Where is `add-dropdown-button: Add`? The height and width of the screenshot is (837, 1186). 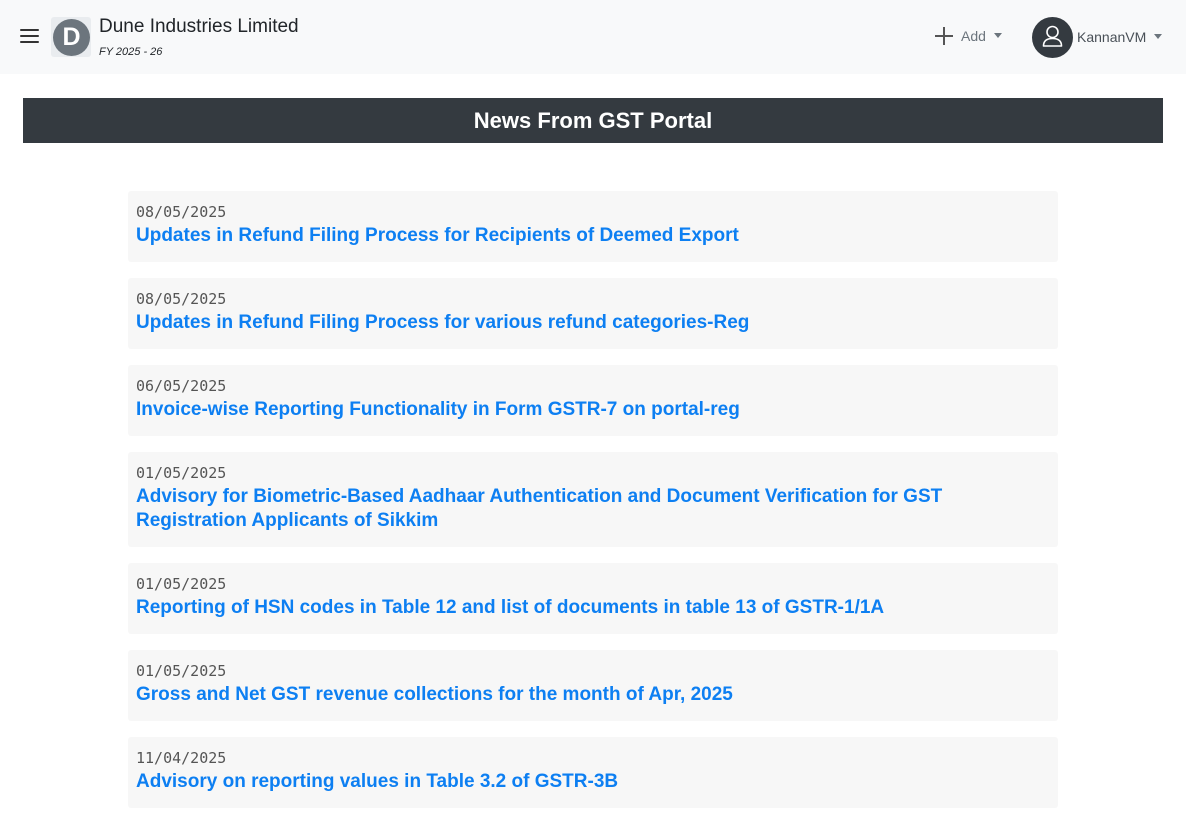
add-dropdown-button: Add is located at coordinates (967, 36).